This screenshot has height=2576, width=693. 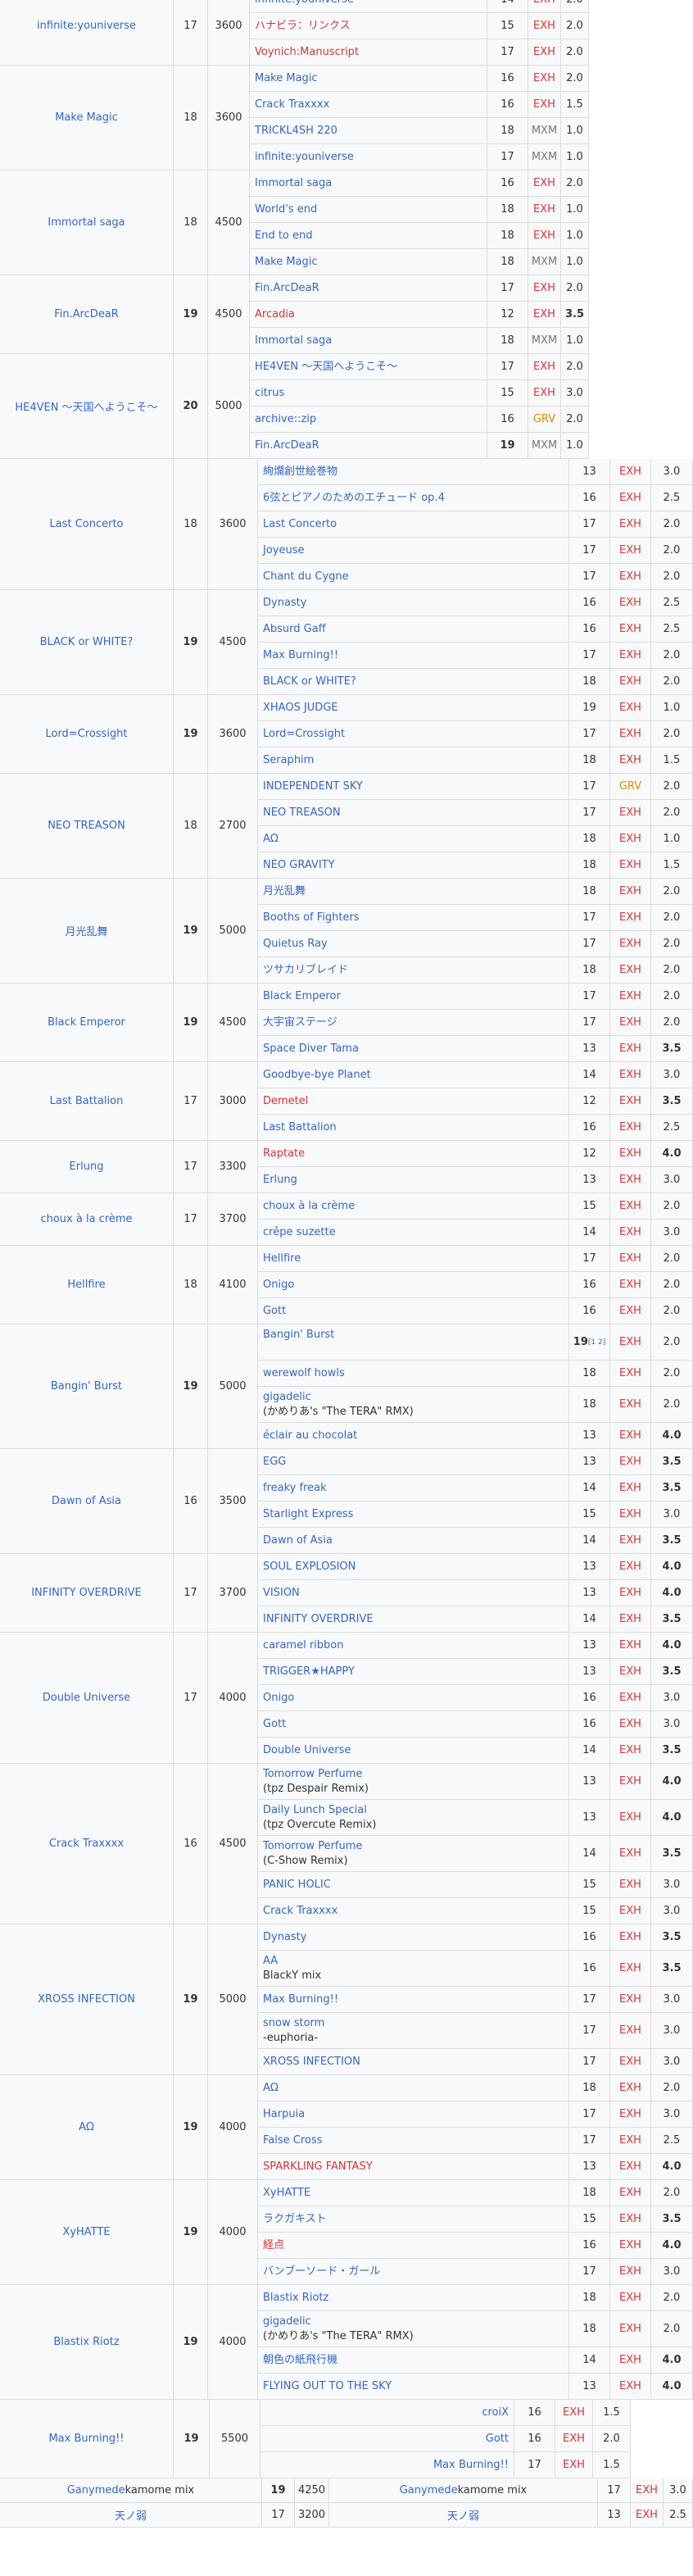 What do you see at coordinates (387, 2413) in the screenshot?
I see `song-title-cell: croiX` at bounding box center [387, 2413].